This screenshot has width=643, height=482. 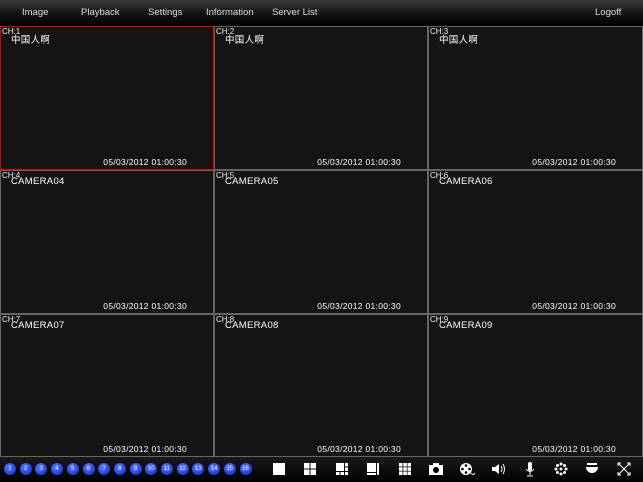 What do you see at coordinates (498, 469) in the screenshot?
I see `speaker-icon` at bounding box center [498, 469].